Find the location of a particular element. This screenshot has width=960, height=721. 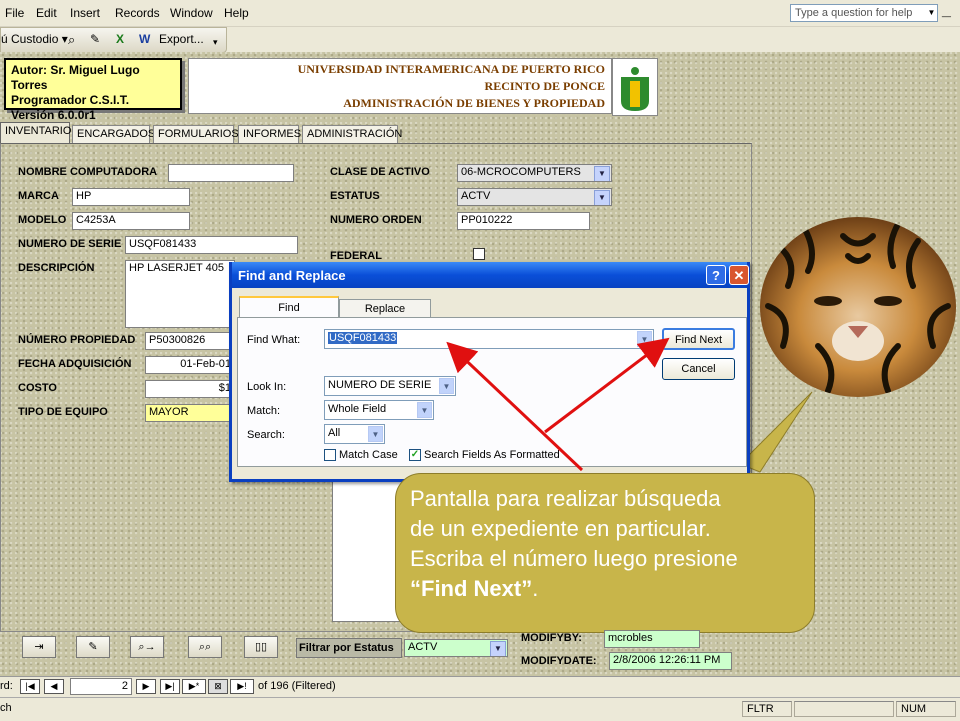

modelo-field: C4253A is located at coordinates (131, 221).